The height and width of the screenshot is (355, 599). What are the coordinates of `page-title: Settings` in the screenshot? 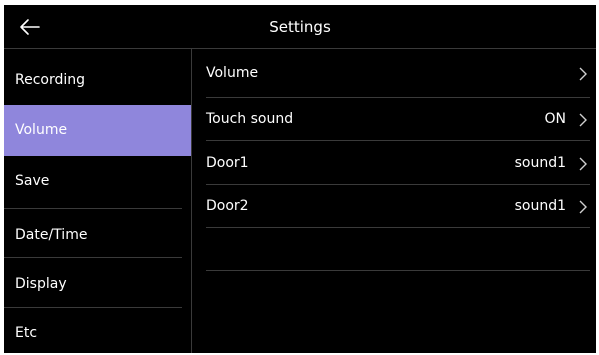 It's located at (300, 27).